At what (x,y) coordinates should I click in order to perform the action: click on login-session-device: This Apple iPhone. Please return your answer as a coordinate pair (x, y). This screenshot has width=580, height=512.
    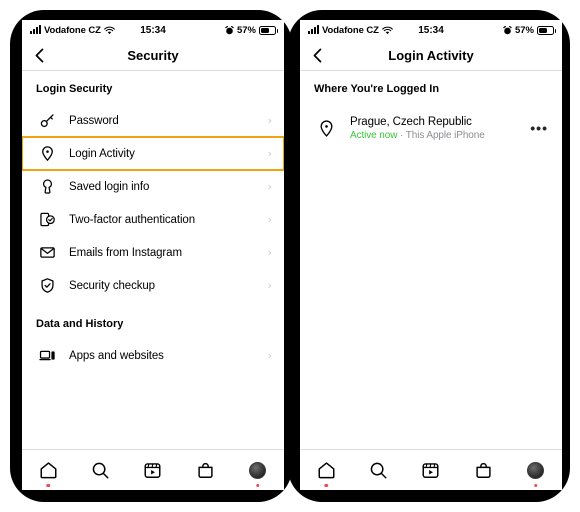
    Looking at the image, I should click on (445, 135).